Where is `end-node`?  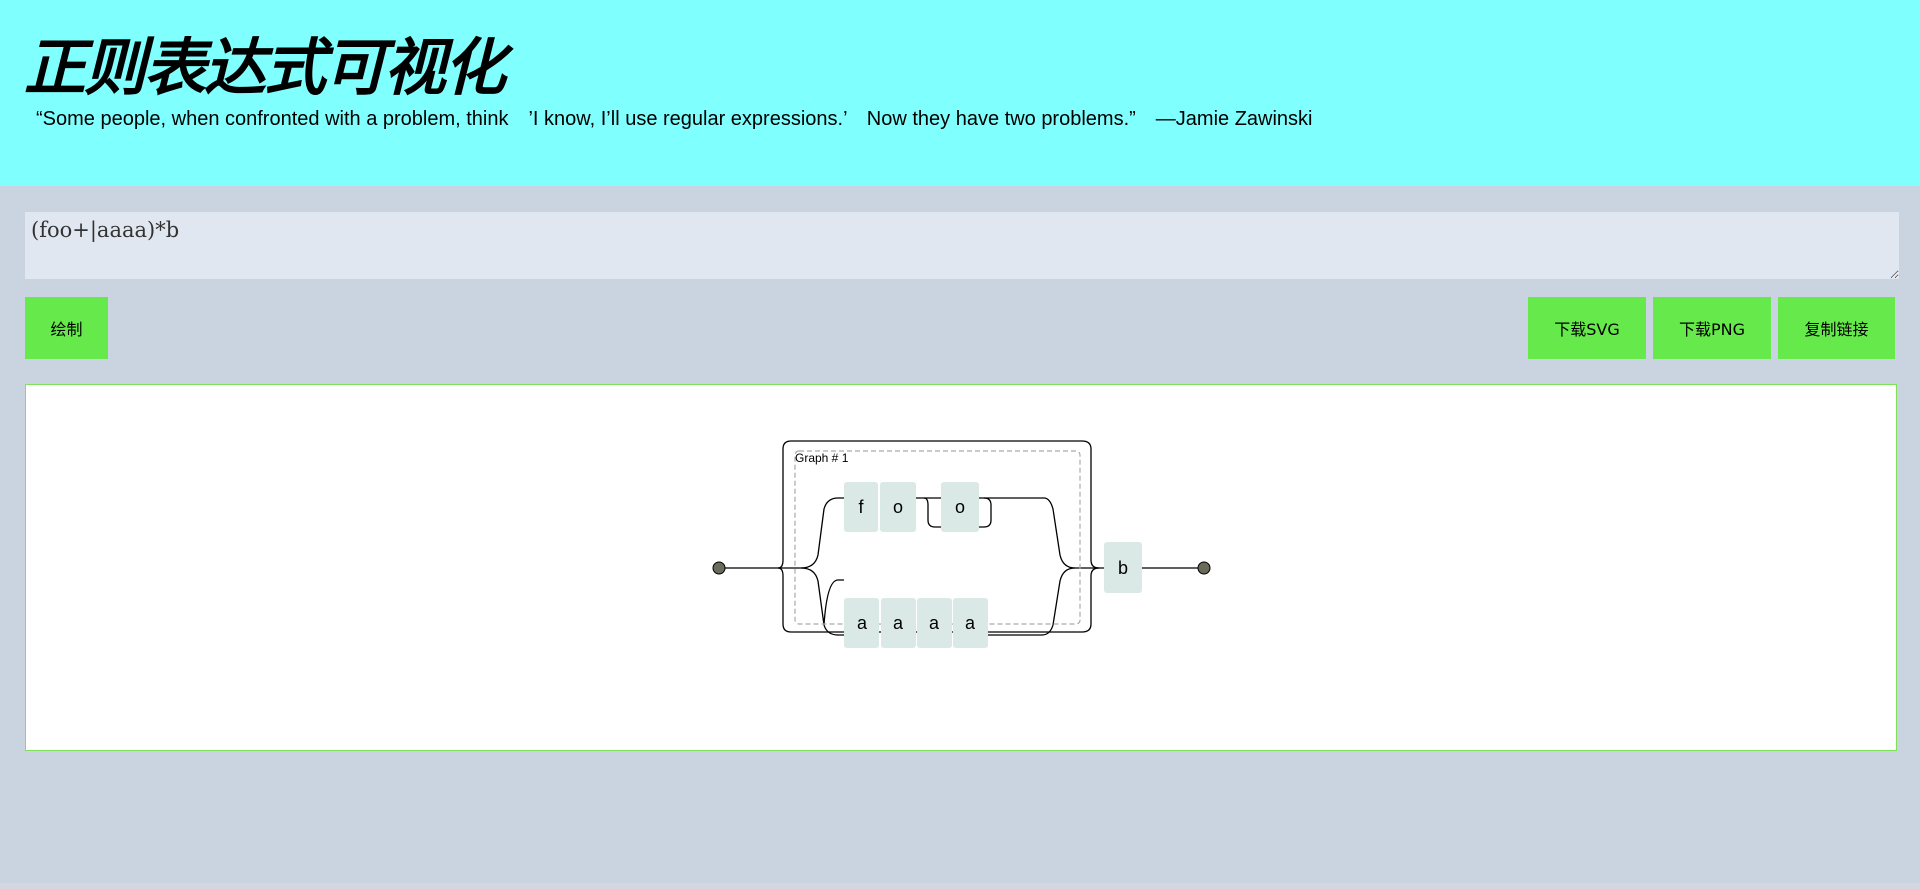
end-node is located at coordinates (1204, 568).